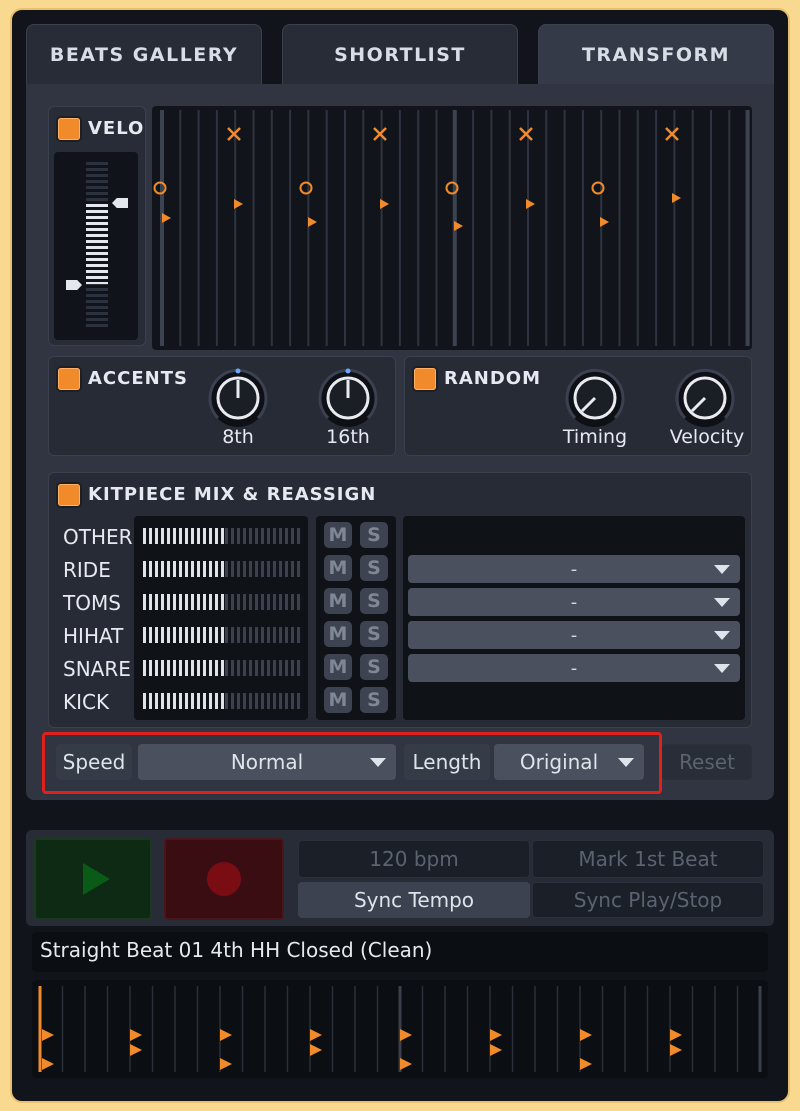  Describe the element at coordinates (707, 762) in the screenshot. I see `reset-button: Reset` at that location.